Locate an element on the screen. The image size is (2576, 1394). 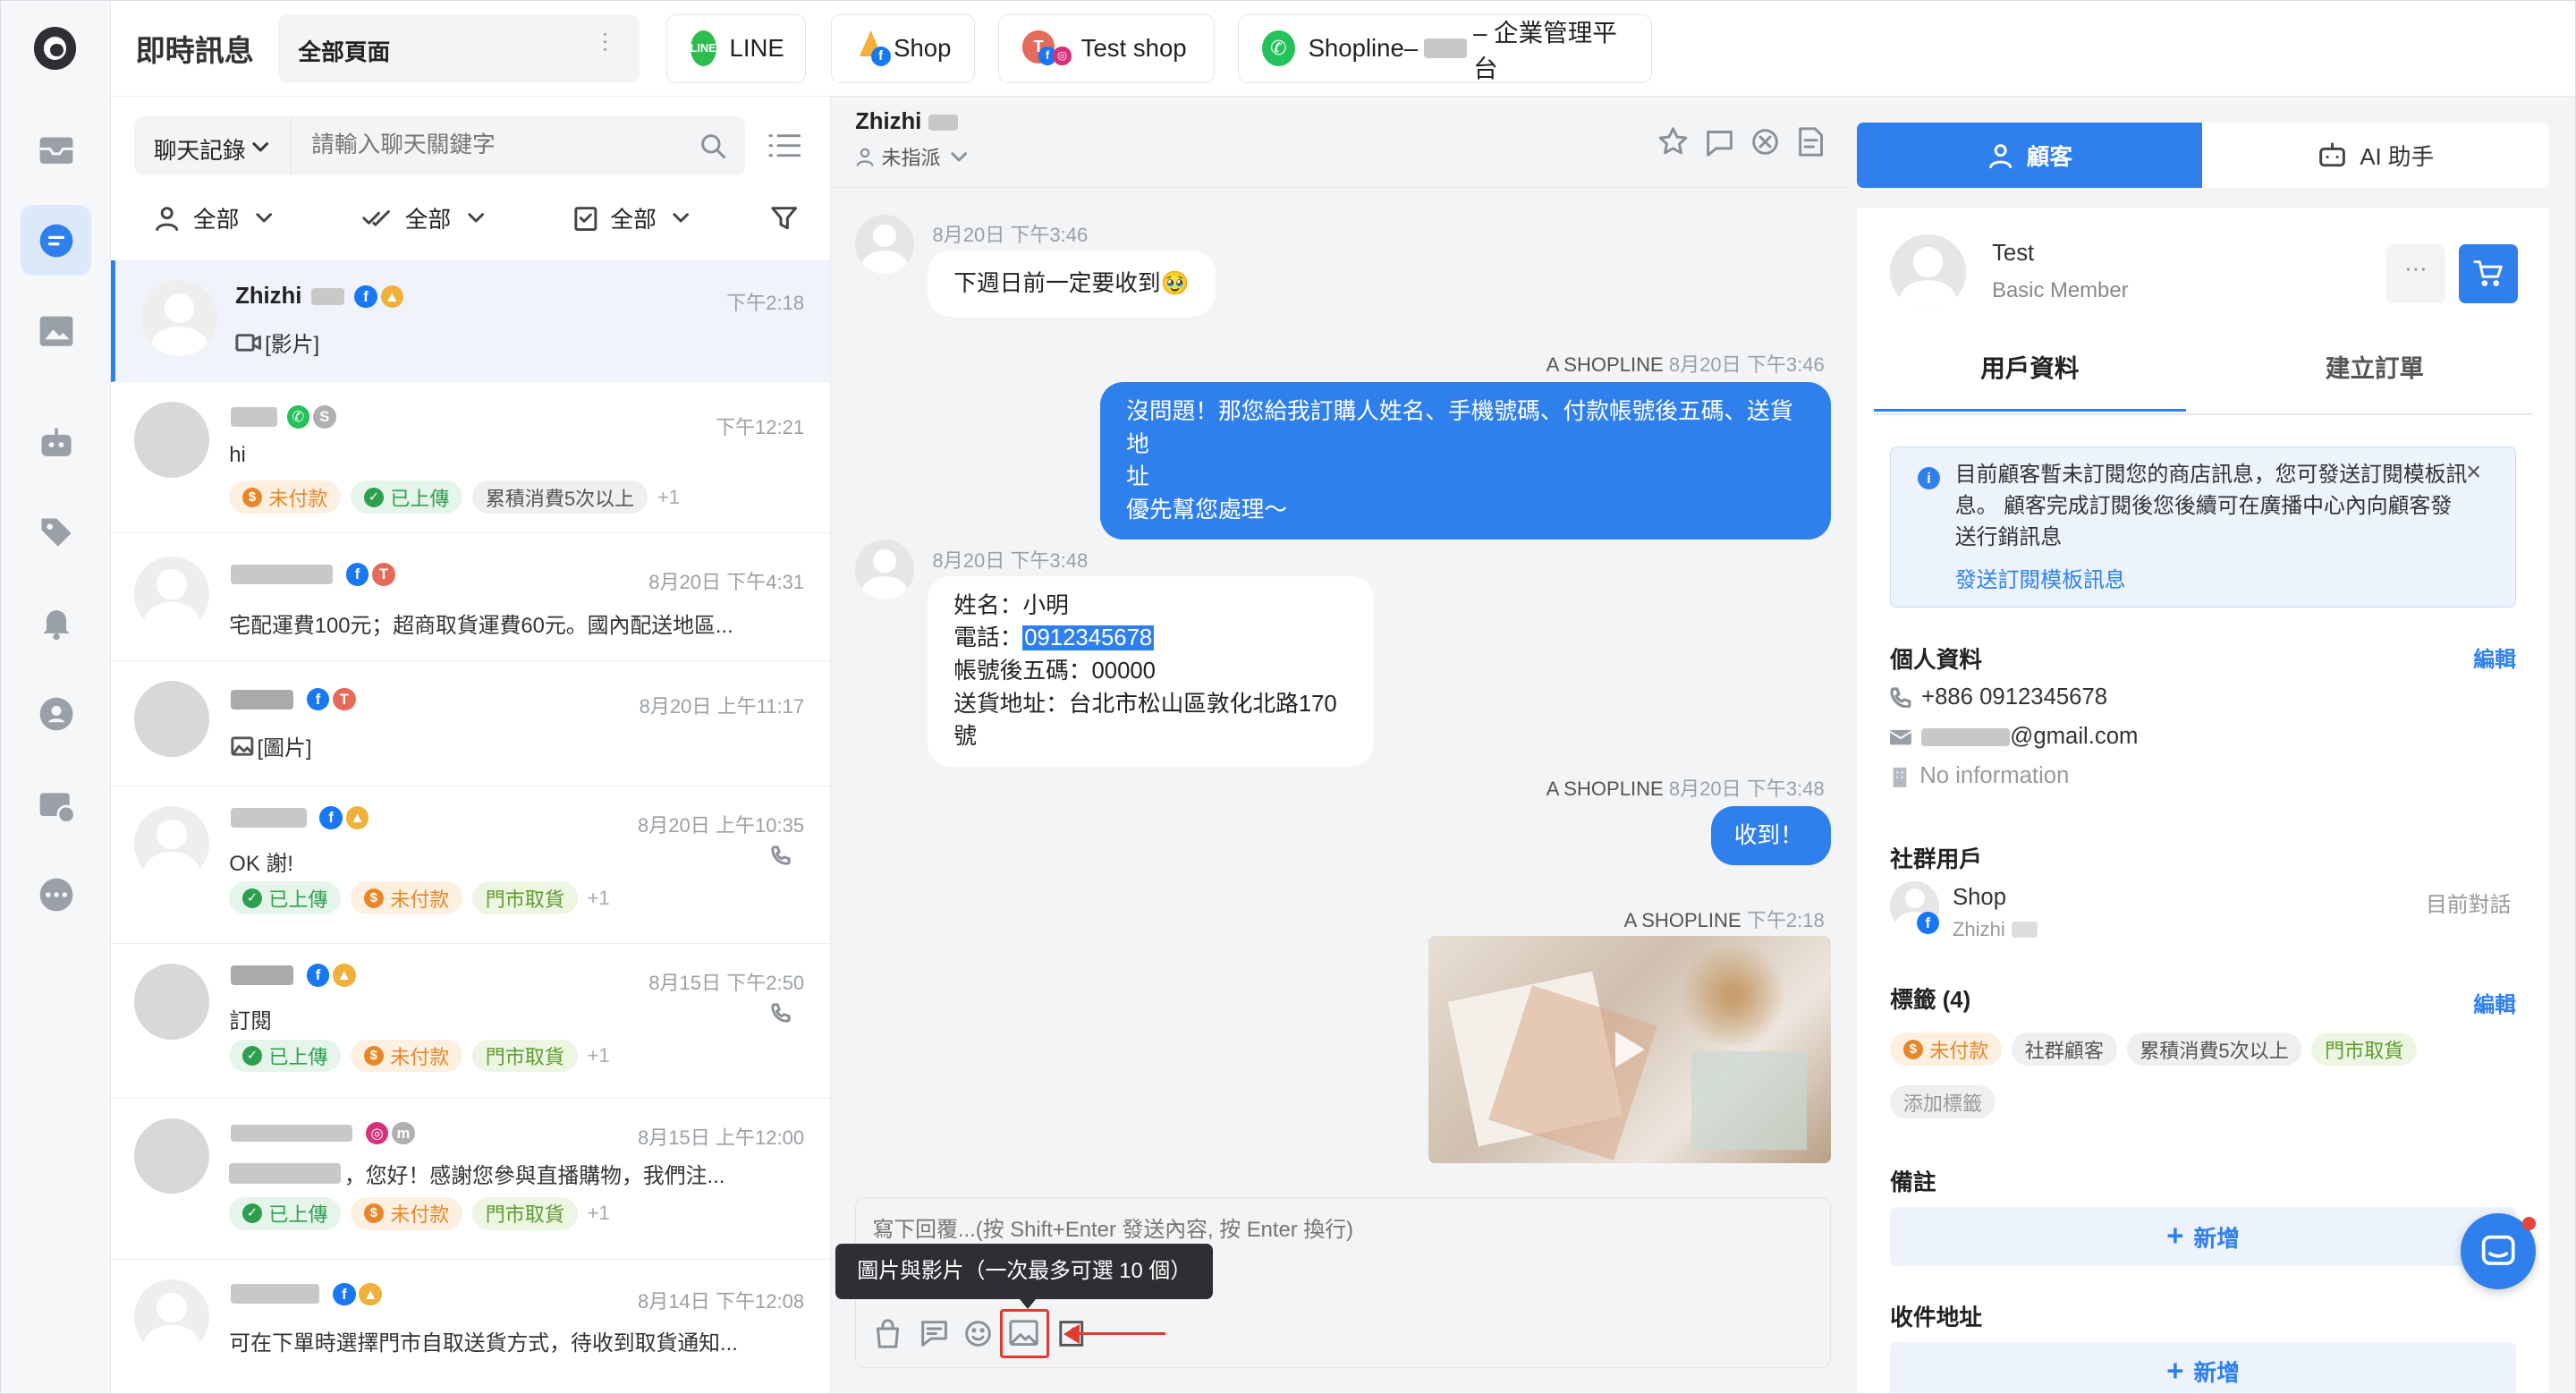
tab-shopline-whatsapp: ✆ Shopline– – 企業管理平台 is located at coordinates (1445, 48).